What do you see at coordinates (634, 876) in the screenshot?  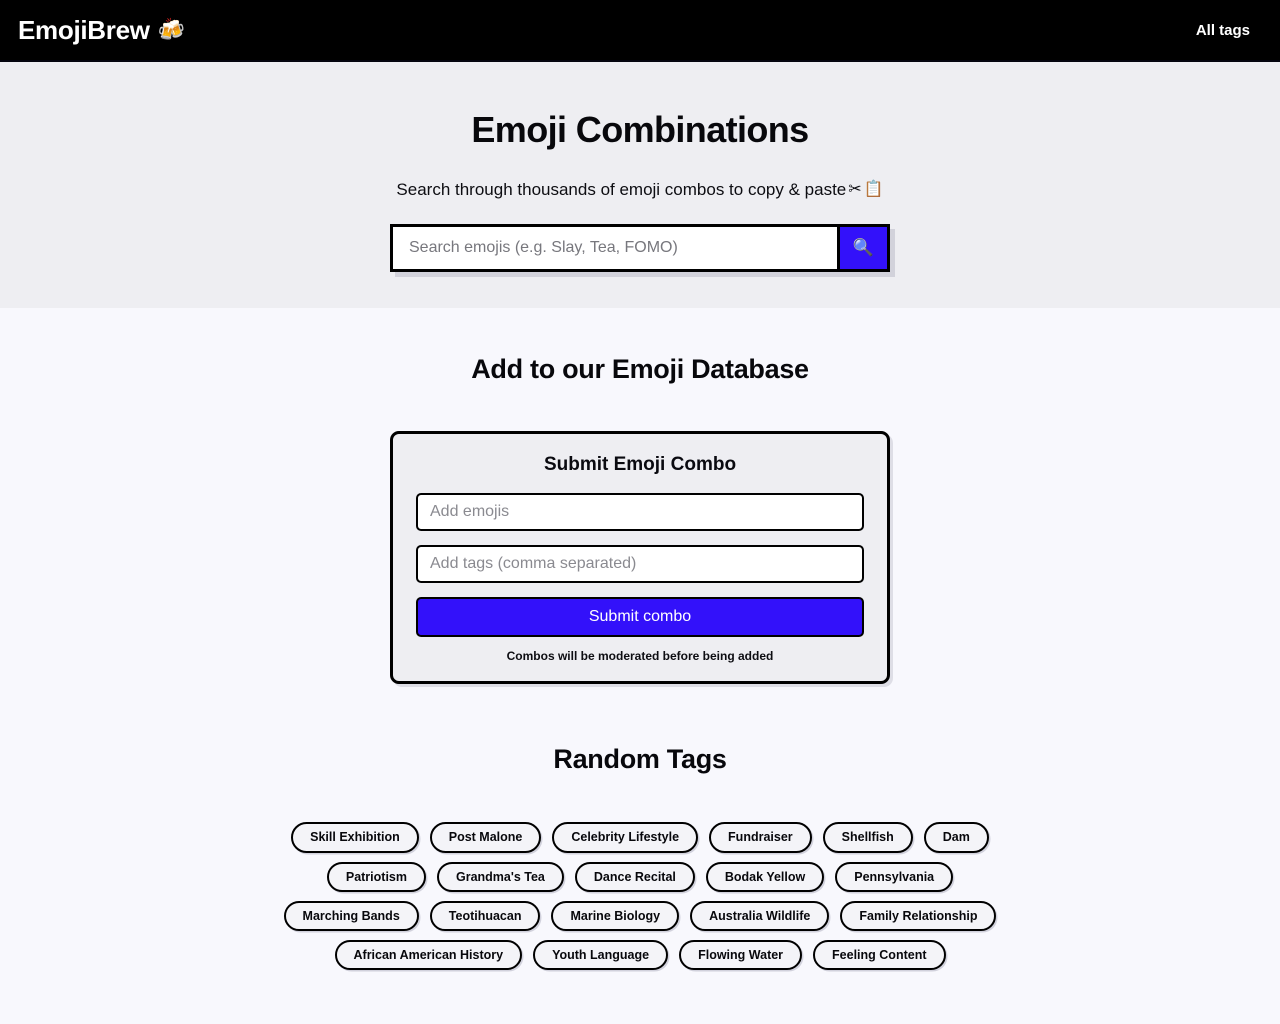 I see `tag-pill: Dance Recital` at bounding box center [634, 876].